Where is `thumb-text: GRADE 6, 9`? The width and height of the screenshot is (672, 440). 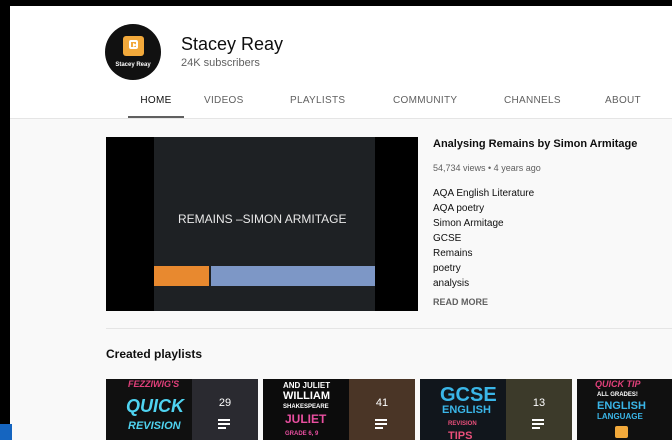
thumb-text: GRADE 6, 9 is located at coordinates (302, 434).